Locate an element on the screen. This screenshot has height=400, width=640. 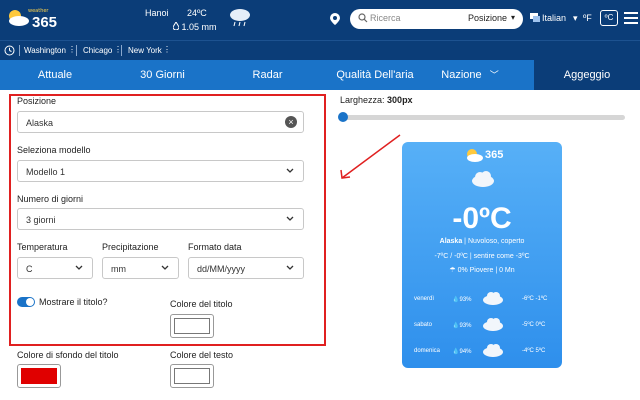
text-color-picker is located at coordinates (192, 376).